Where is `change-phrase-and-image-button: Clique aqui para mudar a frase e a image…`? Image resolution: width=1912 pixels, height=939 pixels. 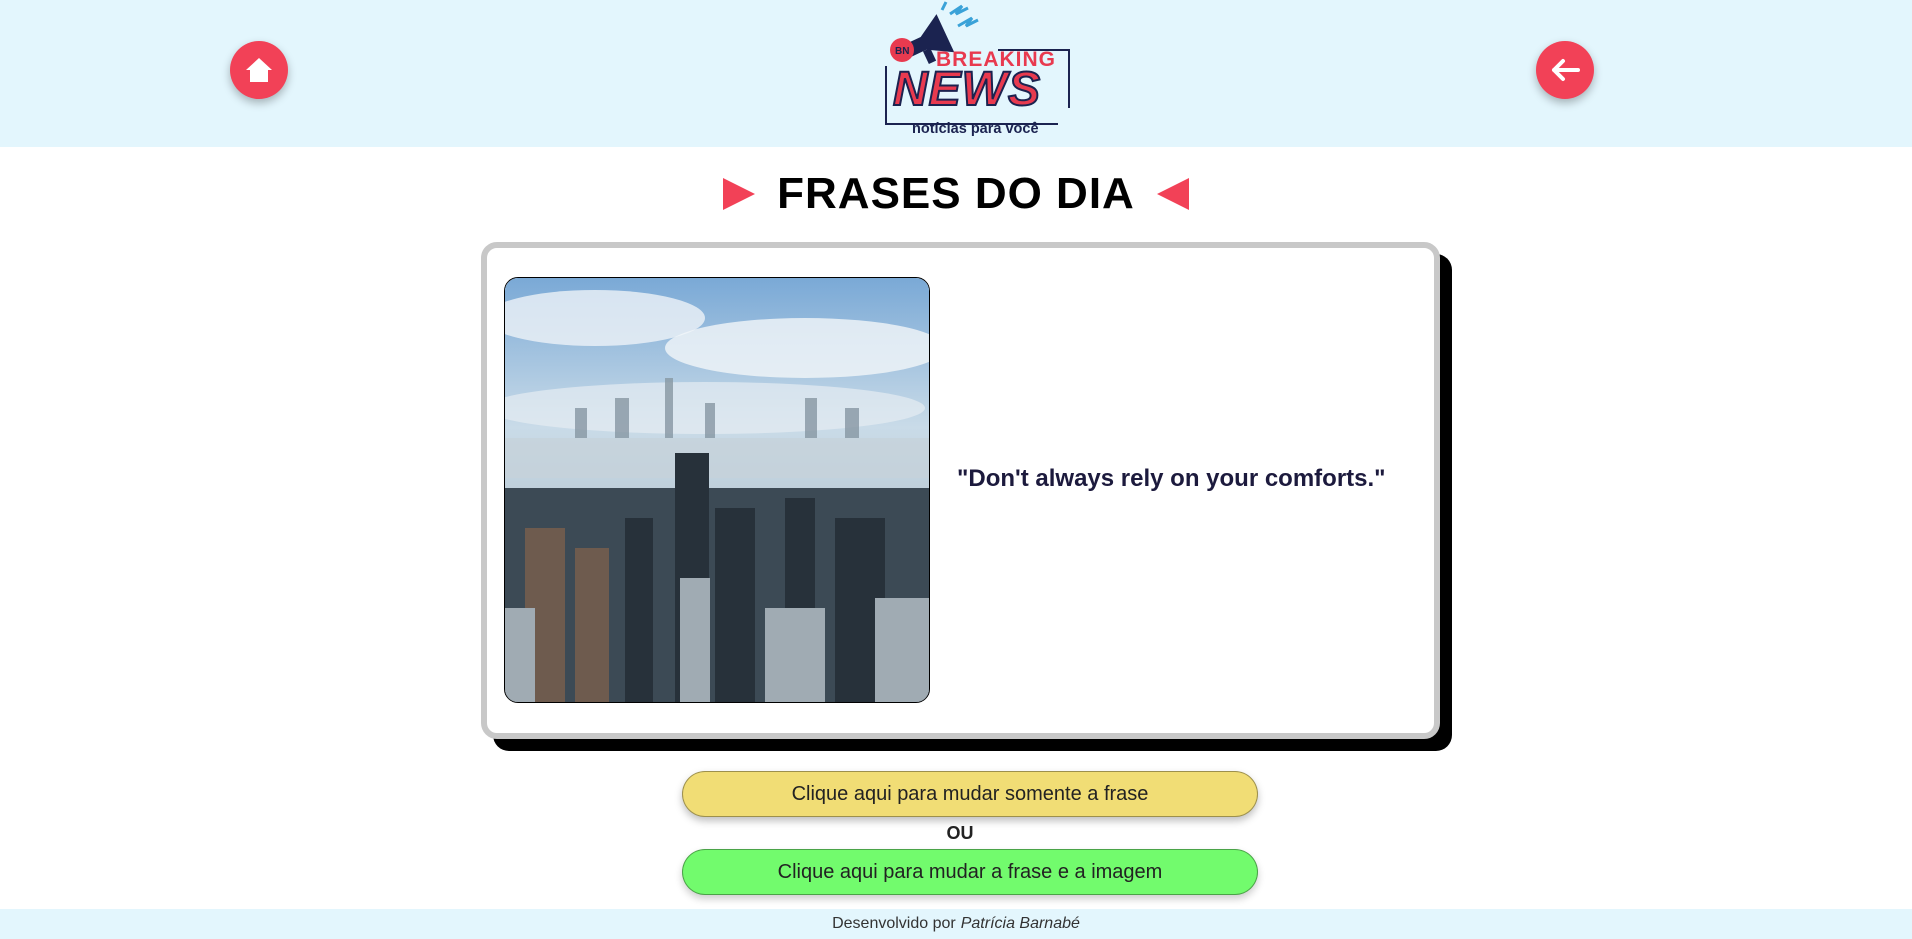 change-phrase-and-image-button: Clique aqui para mudar a frase e a image… is located at coordinates (970, 872).